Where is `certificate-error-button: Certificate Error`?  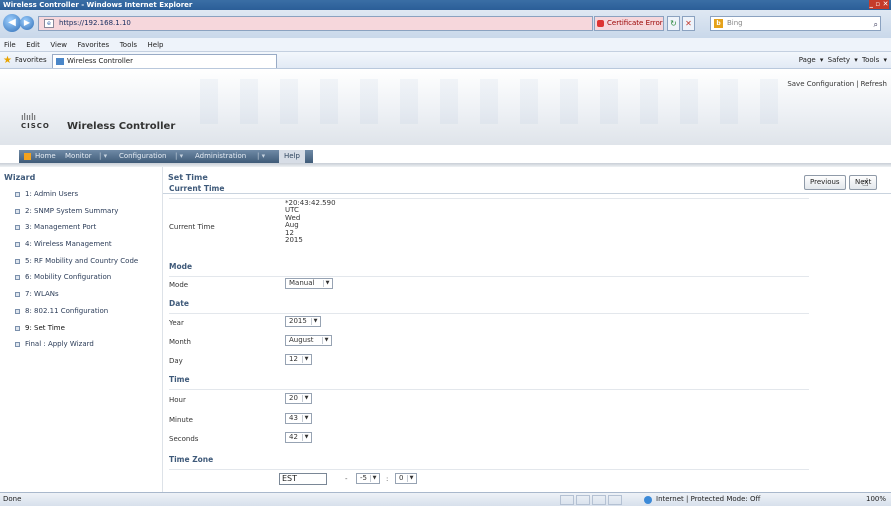 certificate-error-button: Certificate Error is located at coordinates (629, 23).